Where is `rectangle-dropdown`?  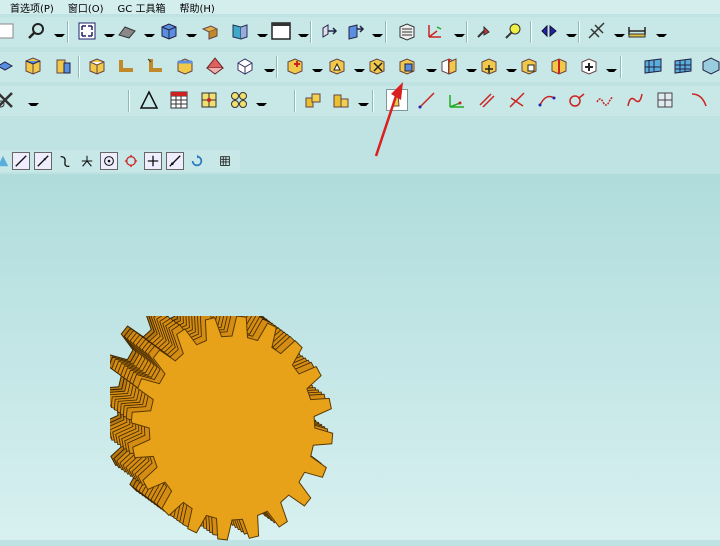
rectangle-dropdown is located at coordinates (303, 35).